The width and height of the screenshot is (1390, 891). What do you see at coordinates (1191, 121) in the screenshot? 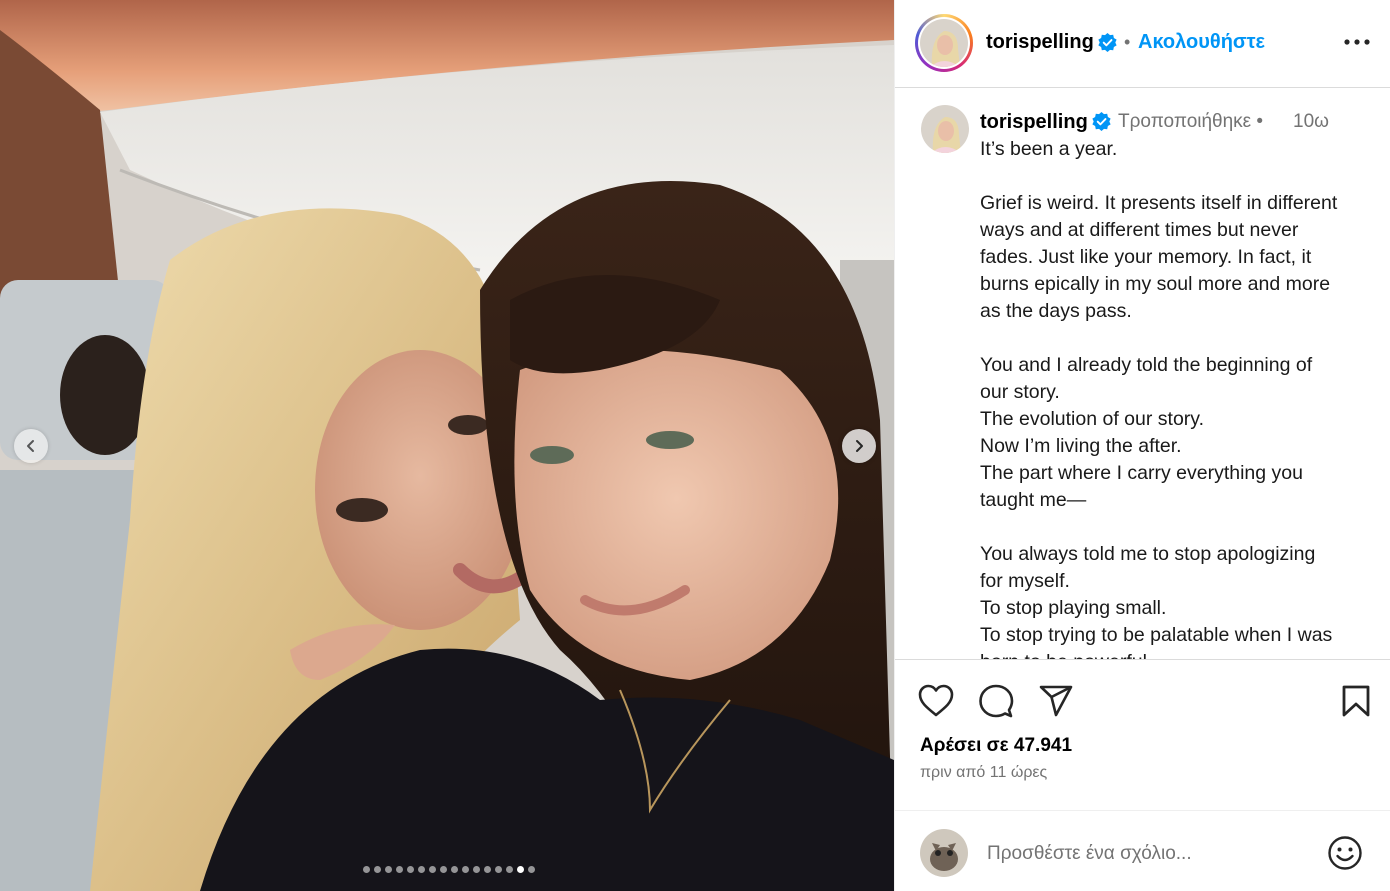
I see `edited-label: Τροποποιήθηκε •` at bounding box center [1191, 121].